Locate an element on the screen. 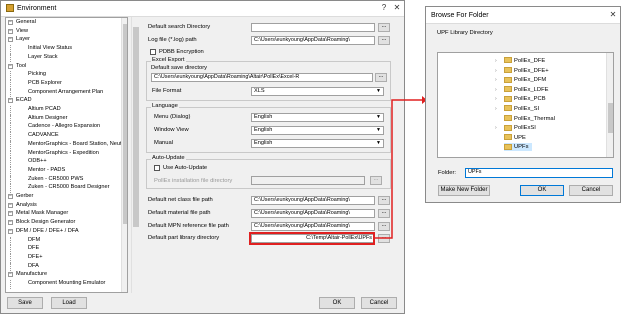  default-search-dir-label: Default search Directory is located at coordinates (179, 27).